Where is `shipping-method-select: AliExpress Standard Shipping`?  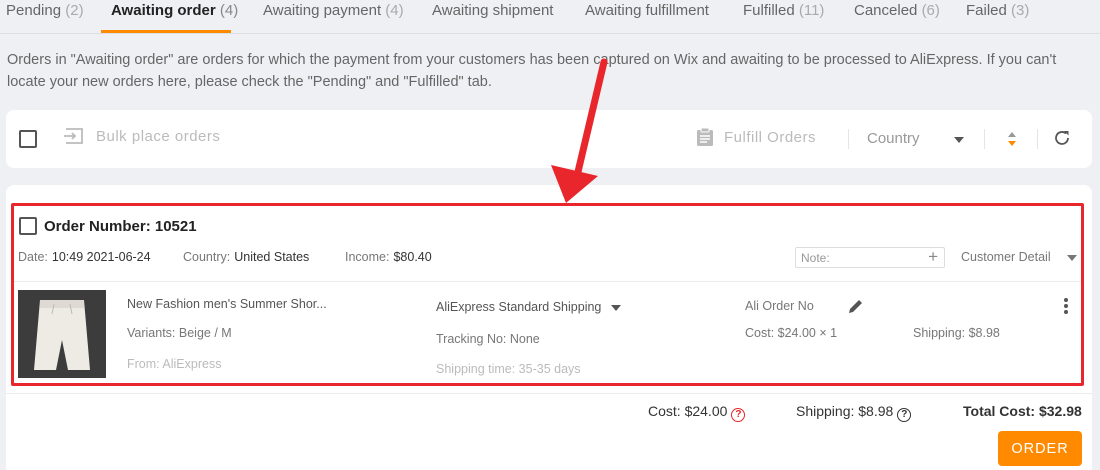
shipping-method-select: AliExpress Standard Shipping is located at coordinates (528, 307).